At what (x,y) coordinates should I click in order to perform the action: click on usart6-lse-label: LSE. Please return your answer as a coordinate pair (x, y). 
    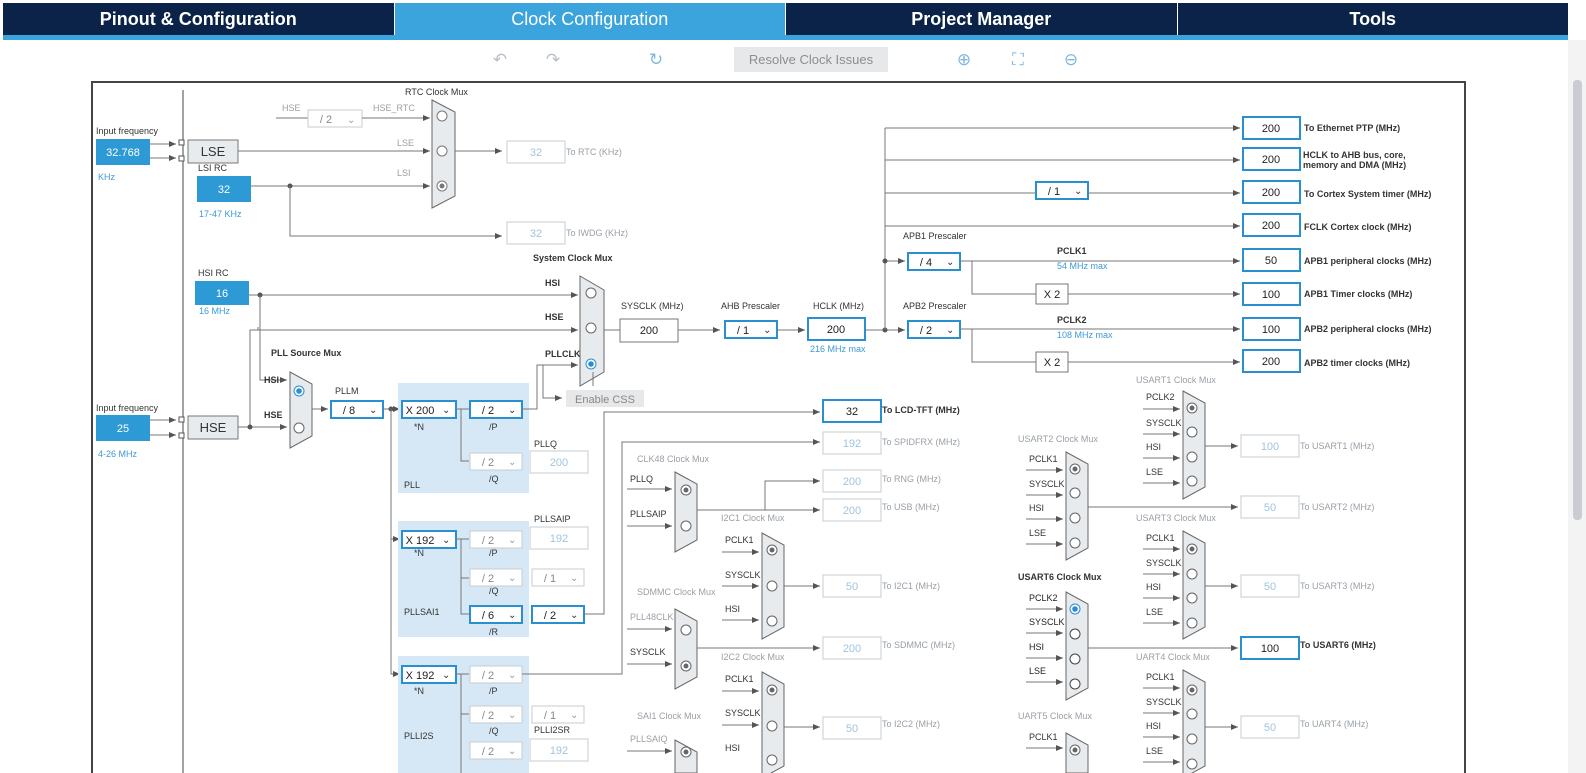
    Looking at the image, I should click on (1037, 671).